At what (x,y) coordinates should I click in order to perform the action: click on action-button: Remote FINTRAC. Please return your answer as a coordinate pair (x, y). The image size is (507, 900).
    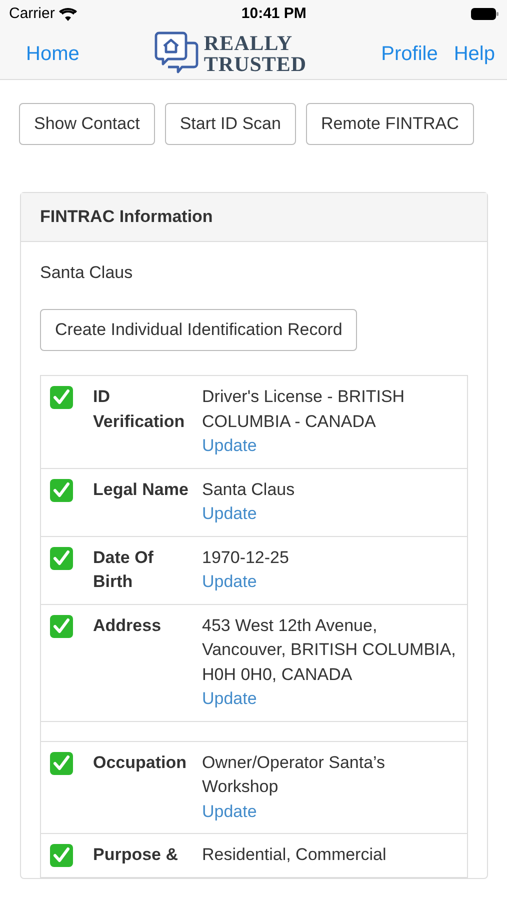
    Looking at the image, I should click on (390, 124).